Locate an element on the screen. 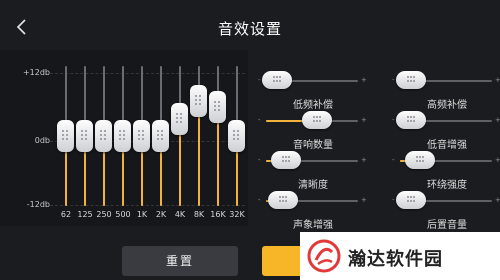 This screenshot has width=500, height=280. effect-slider: - + 高频补偿 is located at coordinates (446, 84).